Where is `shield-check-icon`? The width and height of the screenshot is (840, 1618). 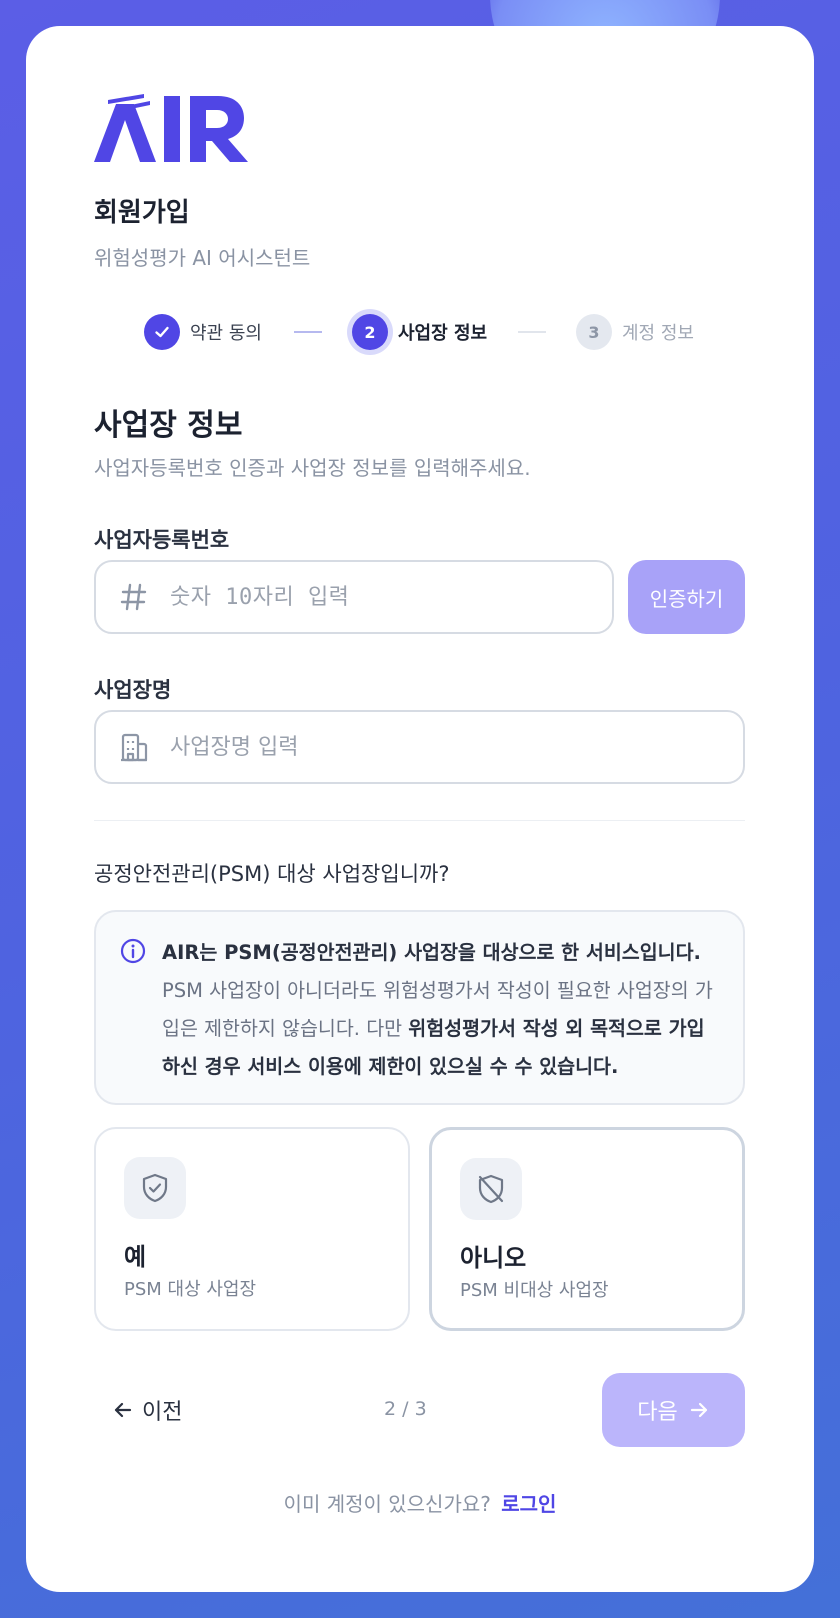 shield-check-icon is located at coordinates (155, 1188).